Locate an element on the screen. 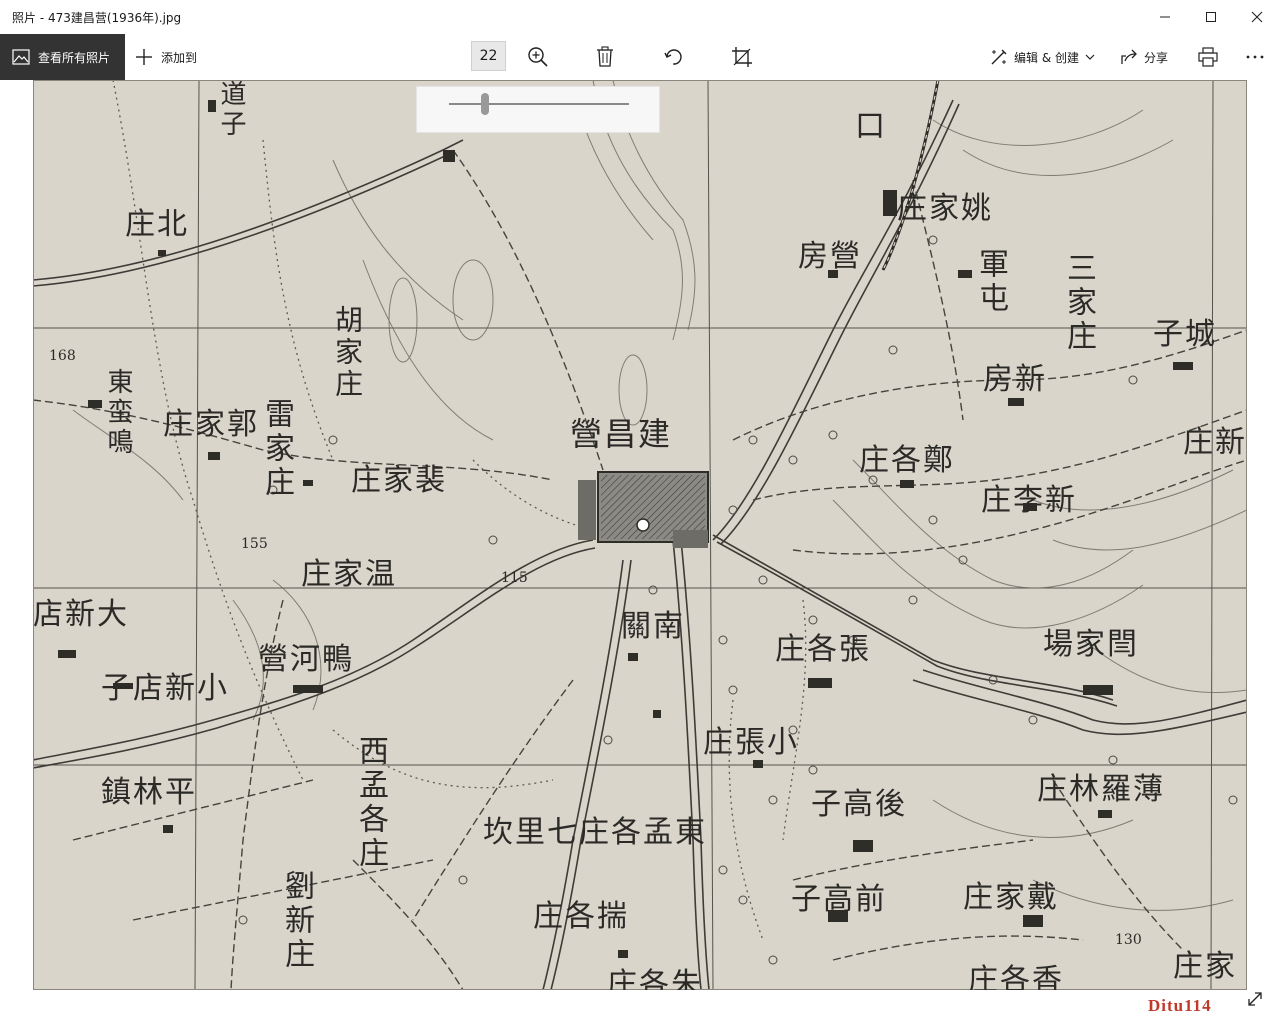 The width and height of the screenshot is (1280, 1023). place-label: 庄各鄭 is located at coordinates (907, 460).